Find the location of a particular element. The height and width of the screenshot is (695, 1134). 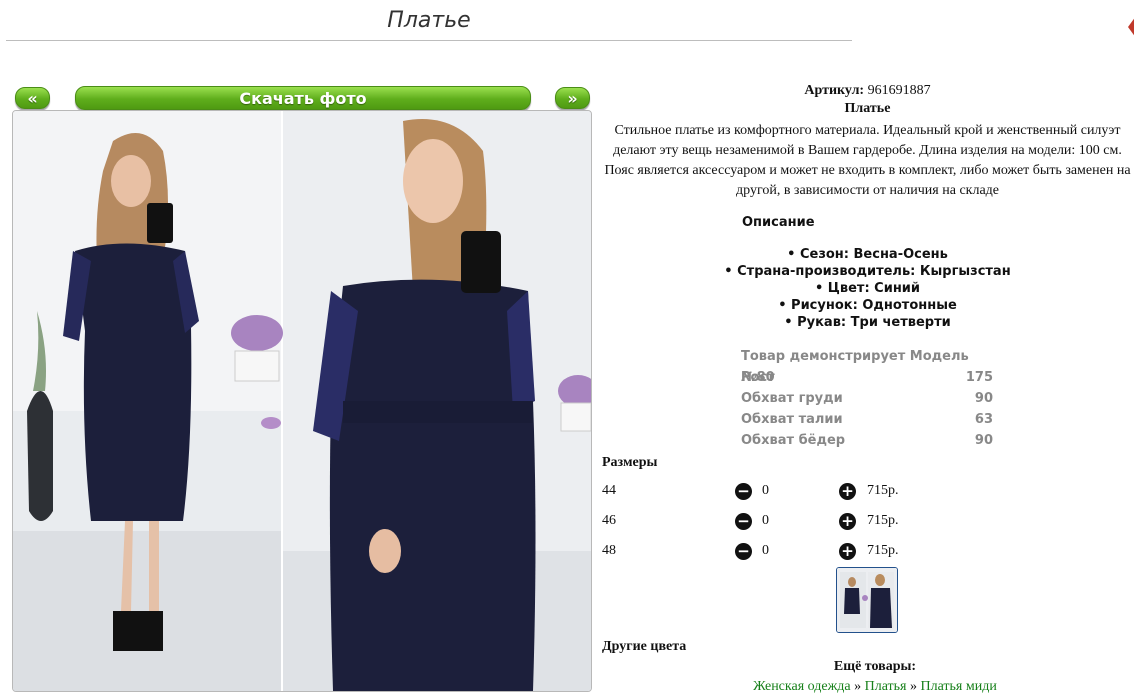

breadcrumb-link: Женская одежда is located at coordinates (801, 686).